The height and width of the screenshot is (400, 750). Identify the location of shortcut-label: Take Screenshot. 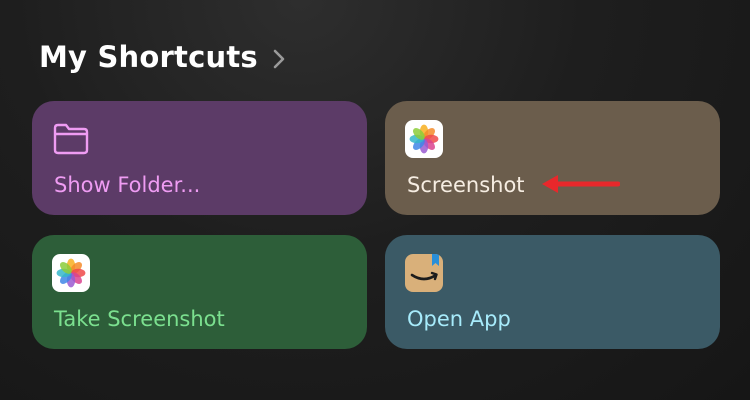
(139, 319).